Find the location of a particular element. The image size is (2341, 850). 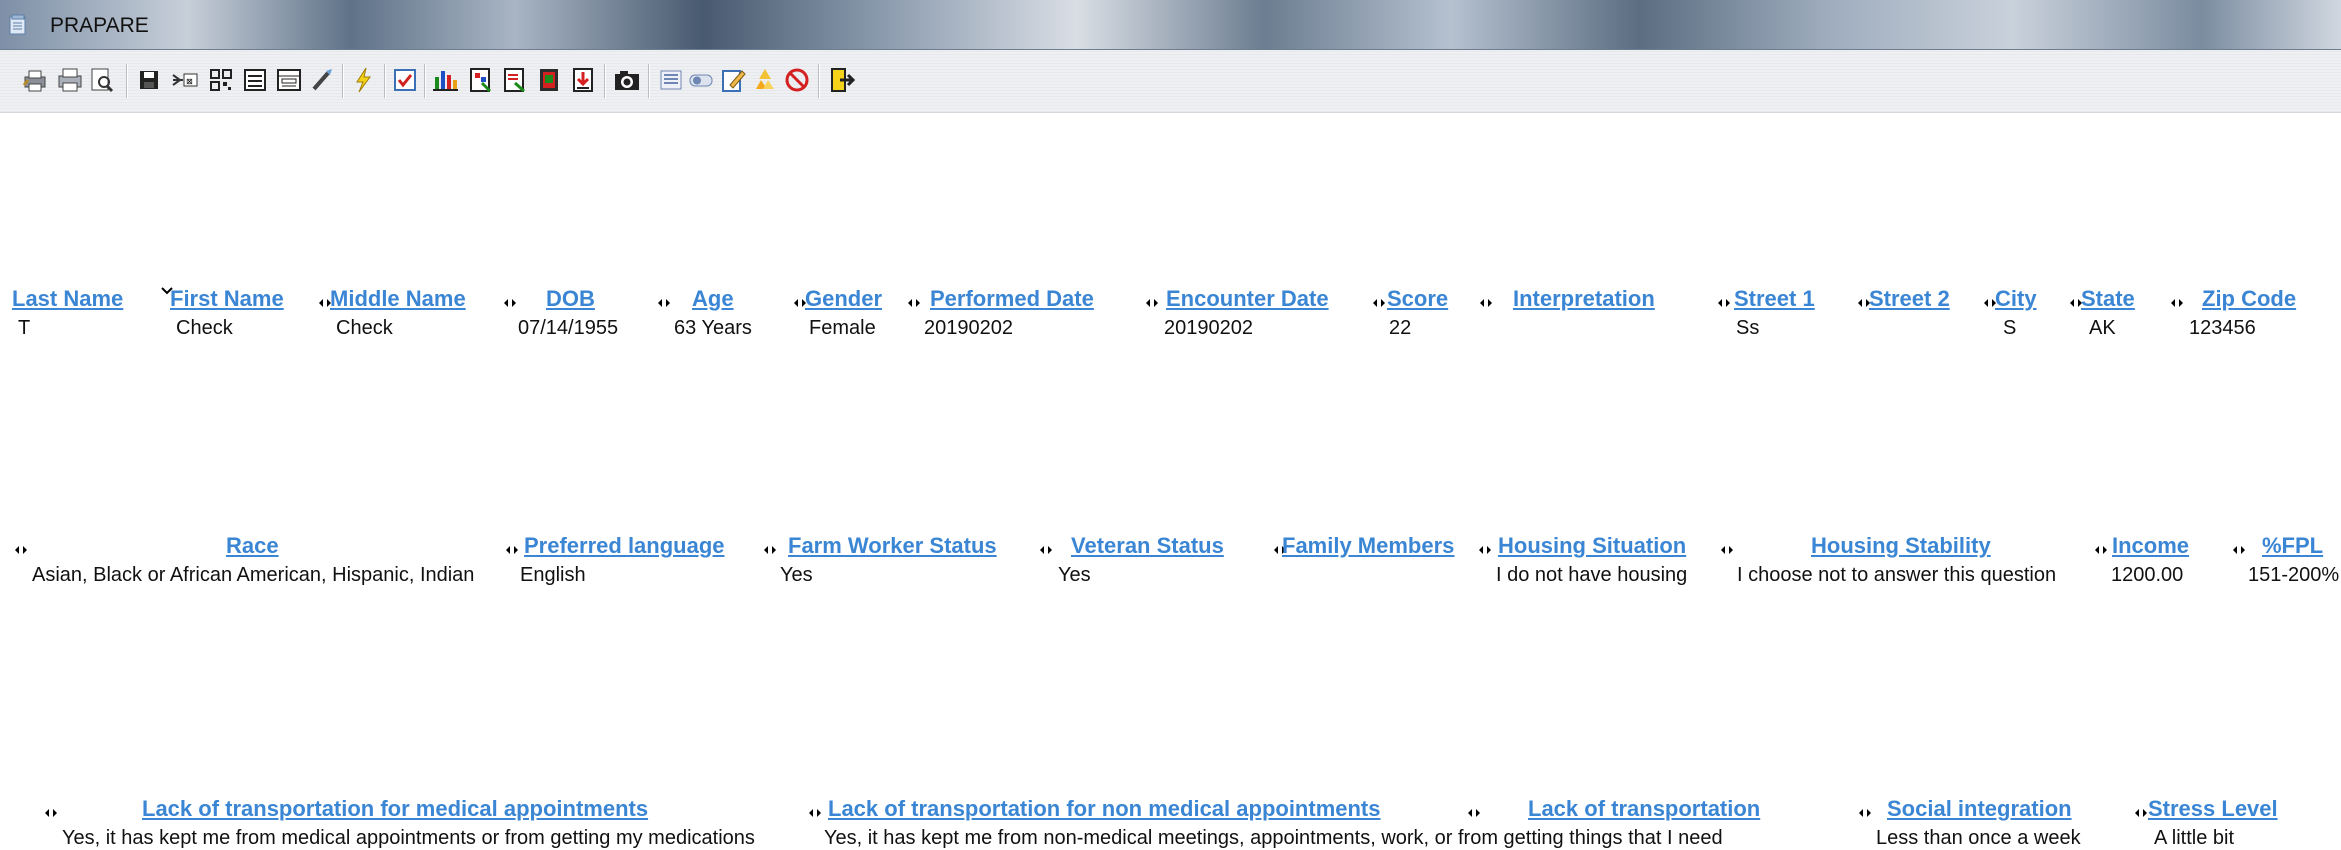

header-preferred-language: Preferred language is located at coordinates (624, 546).